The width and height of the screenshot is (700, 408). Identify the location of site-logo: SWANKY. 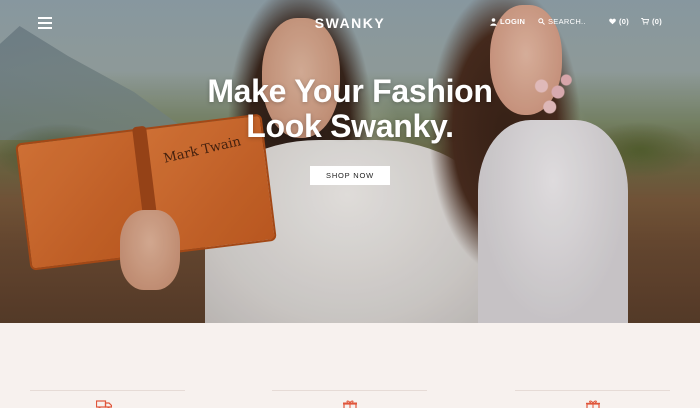
(350, 23).